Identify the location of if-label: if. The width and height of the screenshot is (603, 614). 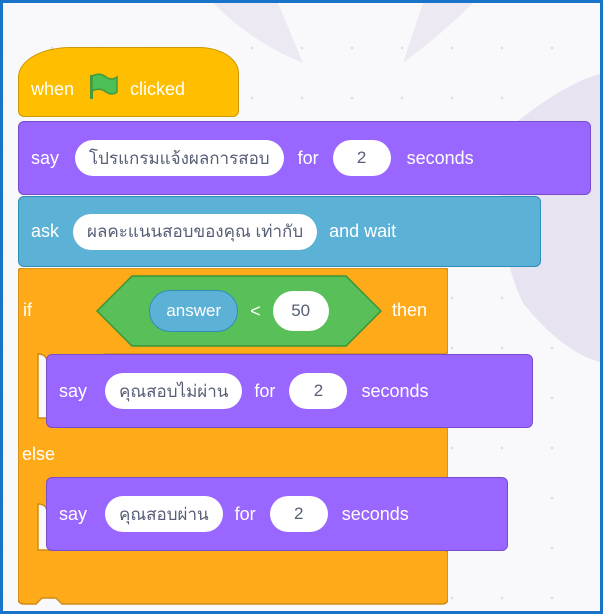
(27, 310).